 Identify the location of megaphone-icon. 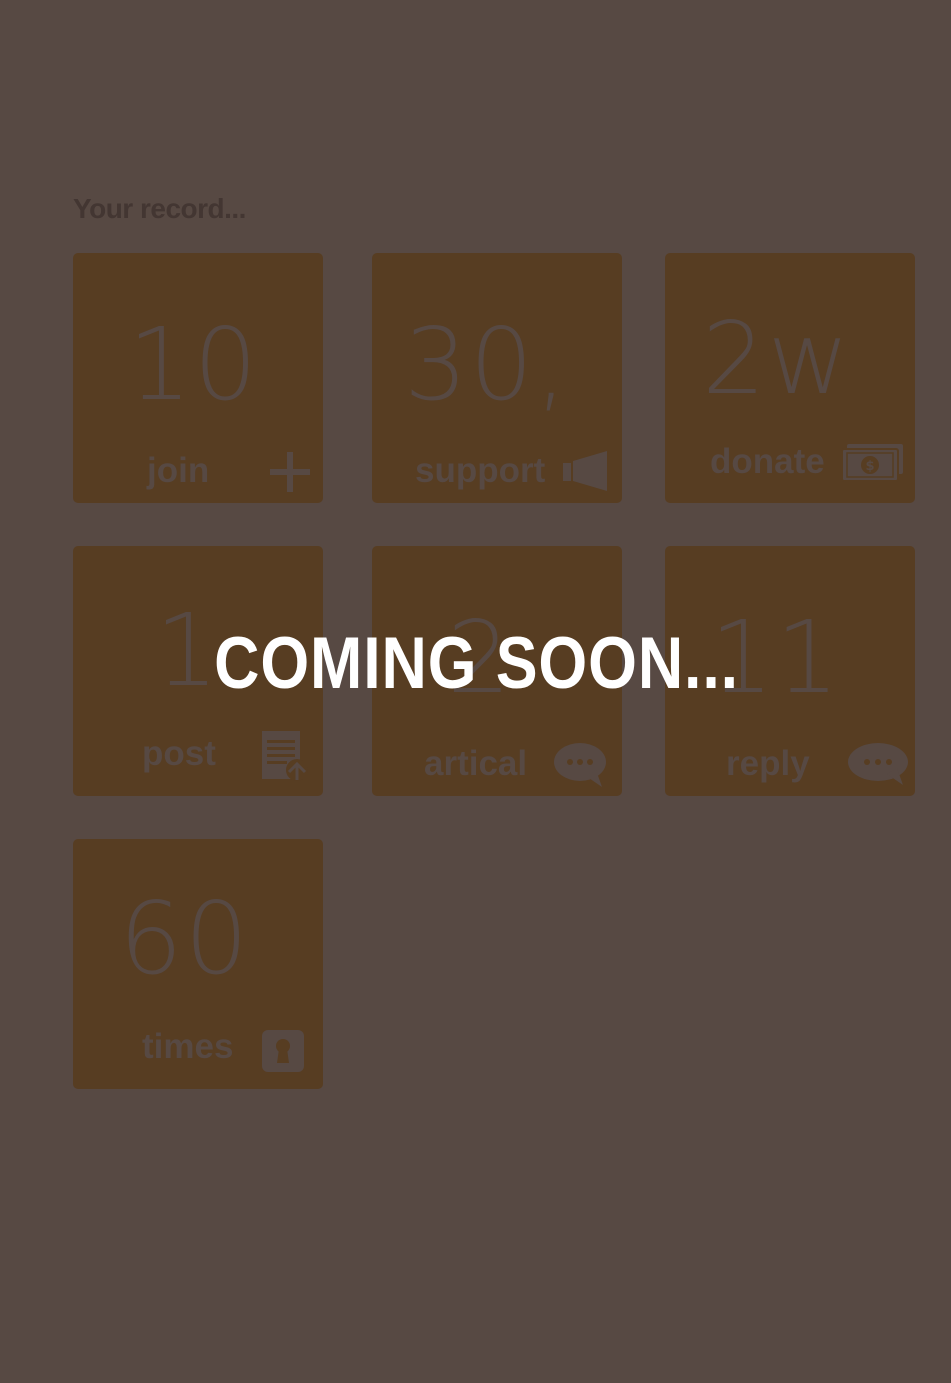
(585, 471).